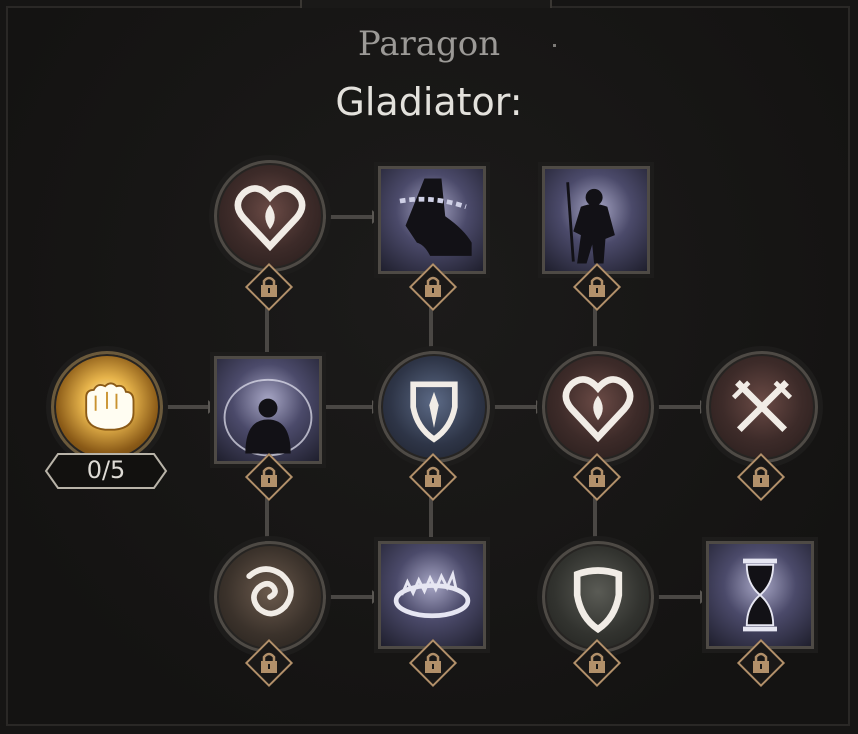 This screenshot has height=734, width=858. What do you see at coordinates (590, 223) in the screenshot?
I see `warrior-figure-icon` at bounding box center [590, 223].